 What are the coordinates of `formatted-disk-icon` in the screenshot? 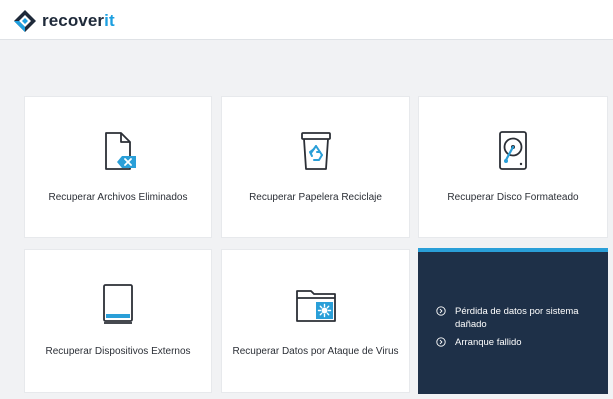 It's located at (513, 150).